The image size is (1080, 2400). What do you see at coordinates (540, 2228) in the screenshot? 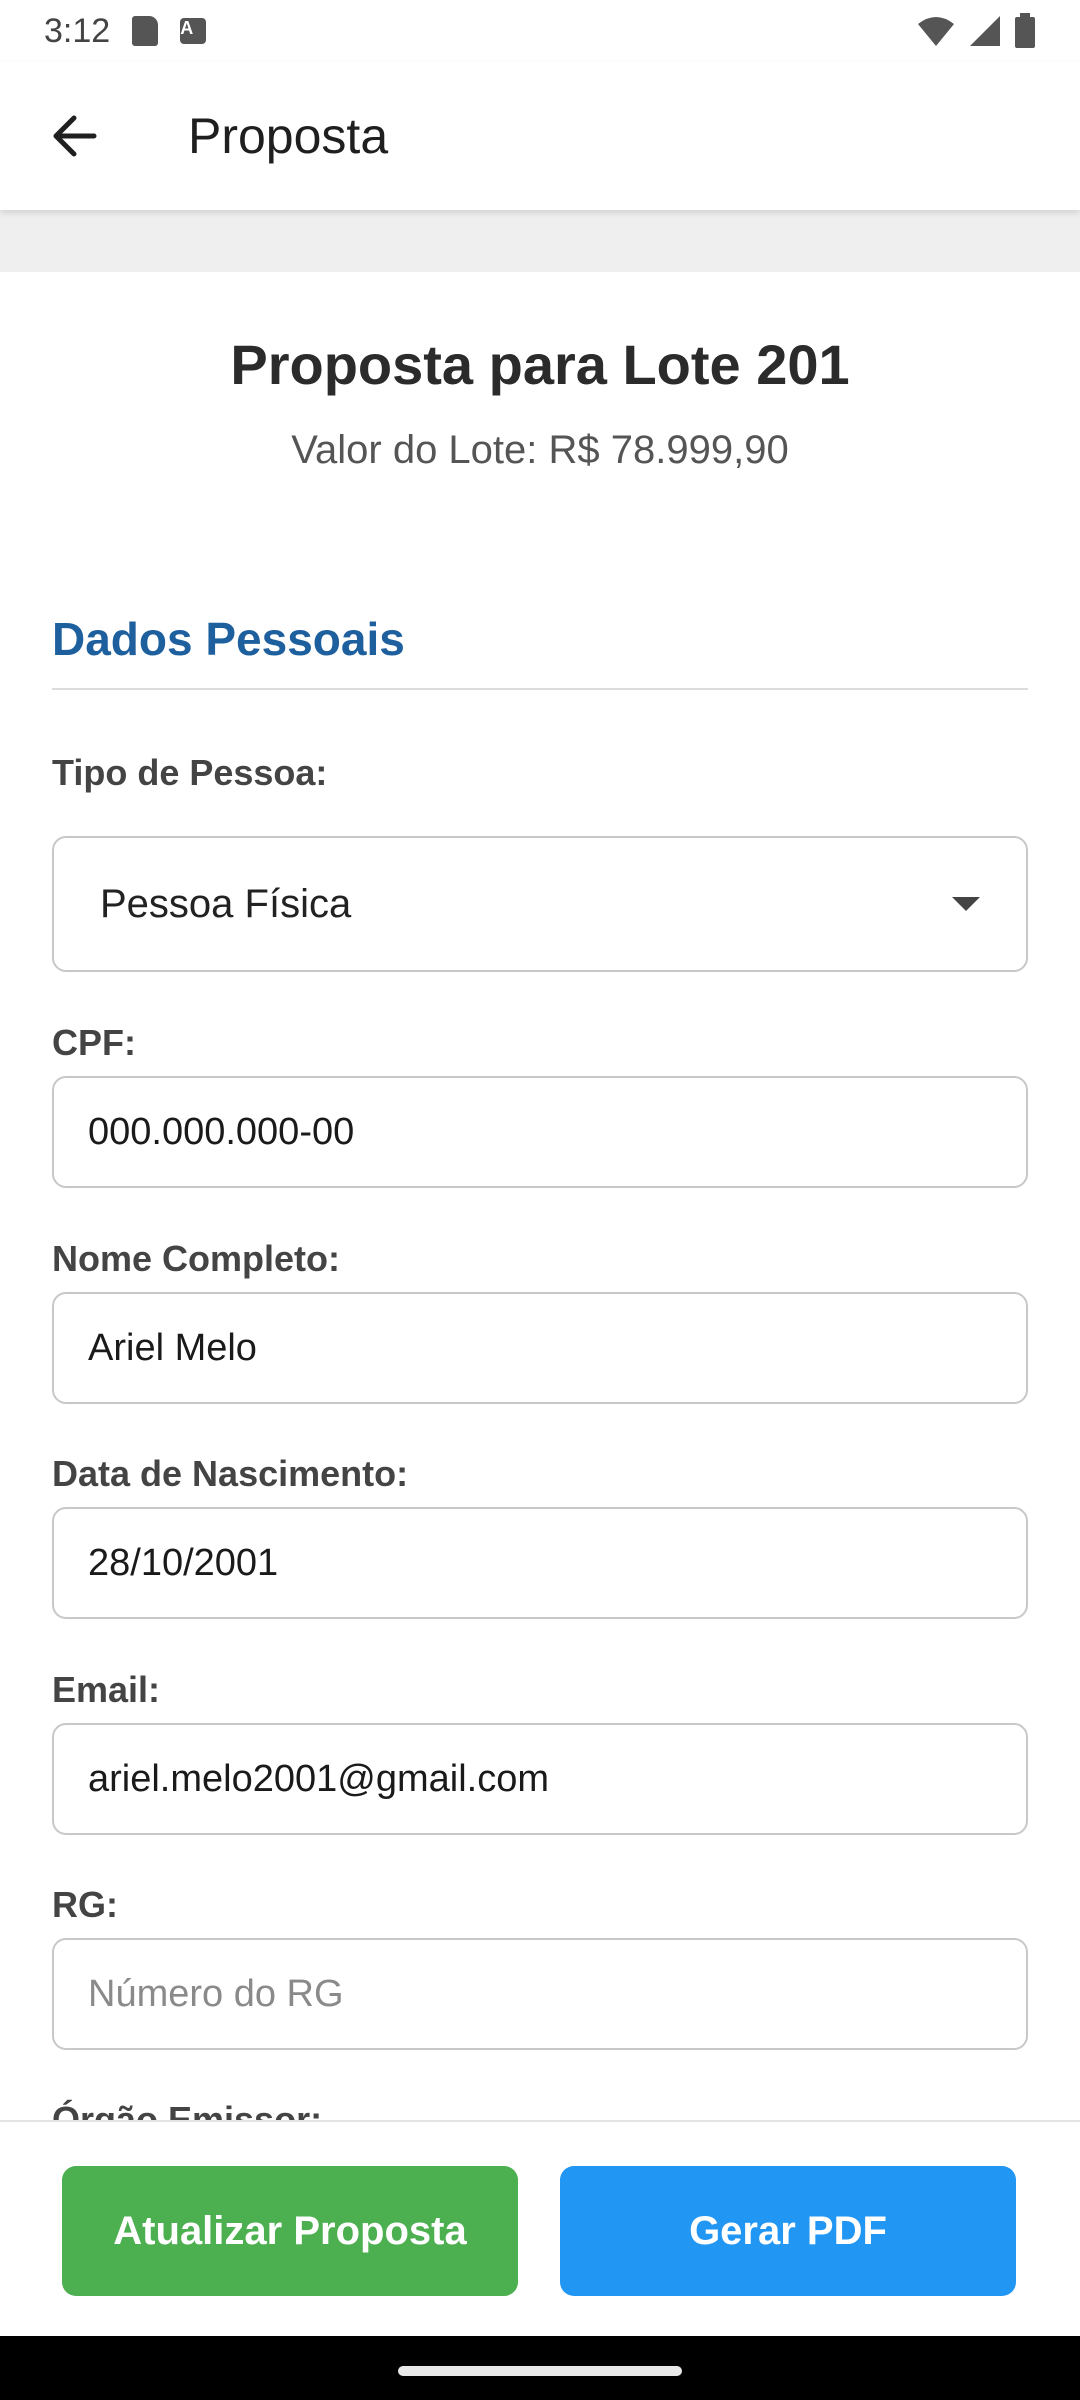
I see `bottom-action-bar: Atualizar Proposta Gerar PDF` at bounding box center [540, 2228].